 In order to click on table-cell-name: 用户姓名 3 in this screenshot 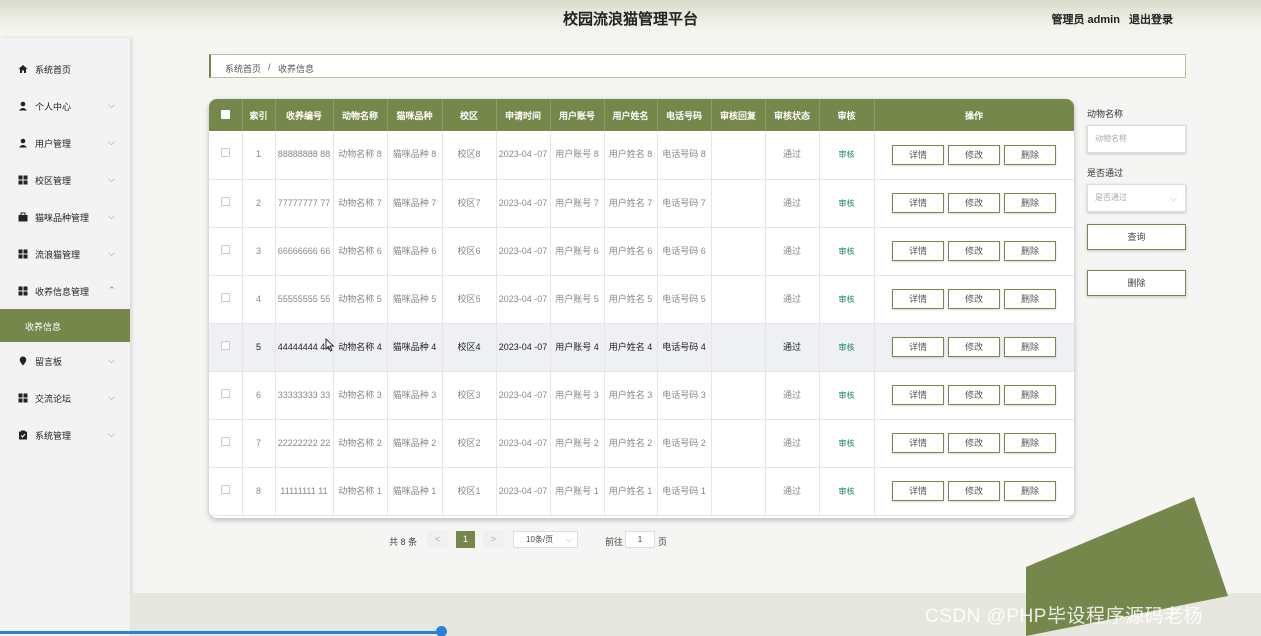, I will do `click(631, 395)`.